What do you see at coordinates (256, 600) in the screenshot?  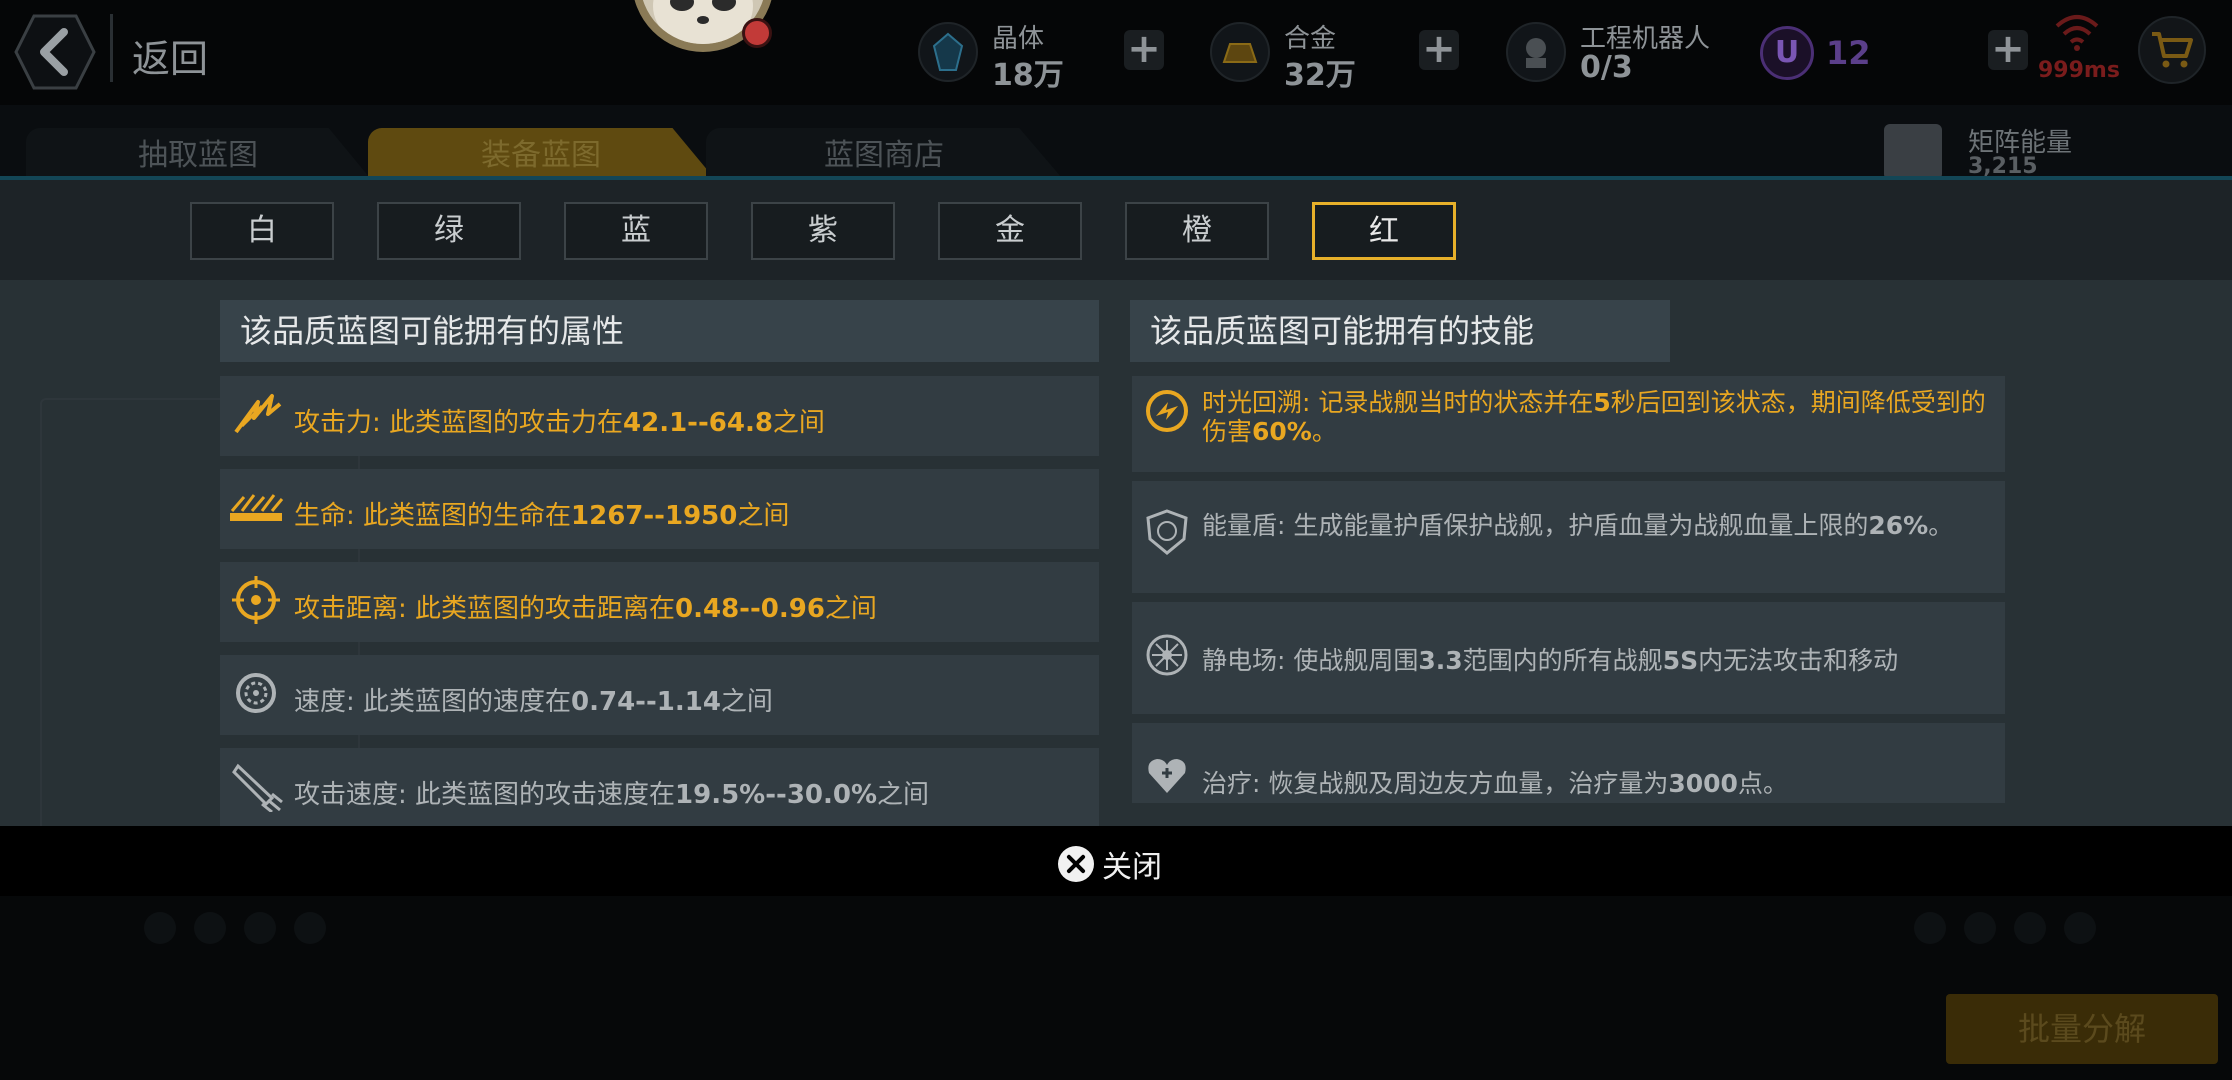 I see `range-icon` at bounding box center [256, 600].